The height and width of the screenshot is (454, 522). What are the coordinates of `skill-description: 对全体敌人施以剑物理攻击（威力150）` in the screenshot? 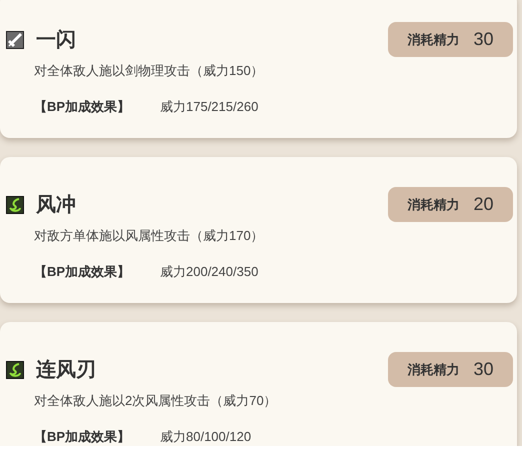 It's located at (149, 71).